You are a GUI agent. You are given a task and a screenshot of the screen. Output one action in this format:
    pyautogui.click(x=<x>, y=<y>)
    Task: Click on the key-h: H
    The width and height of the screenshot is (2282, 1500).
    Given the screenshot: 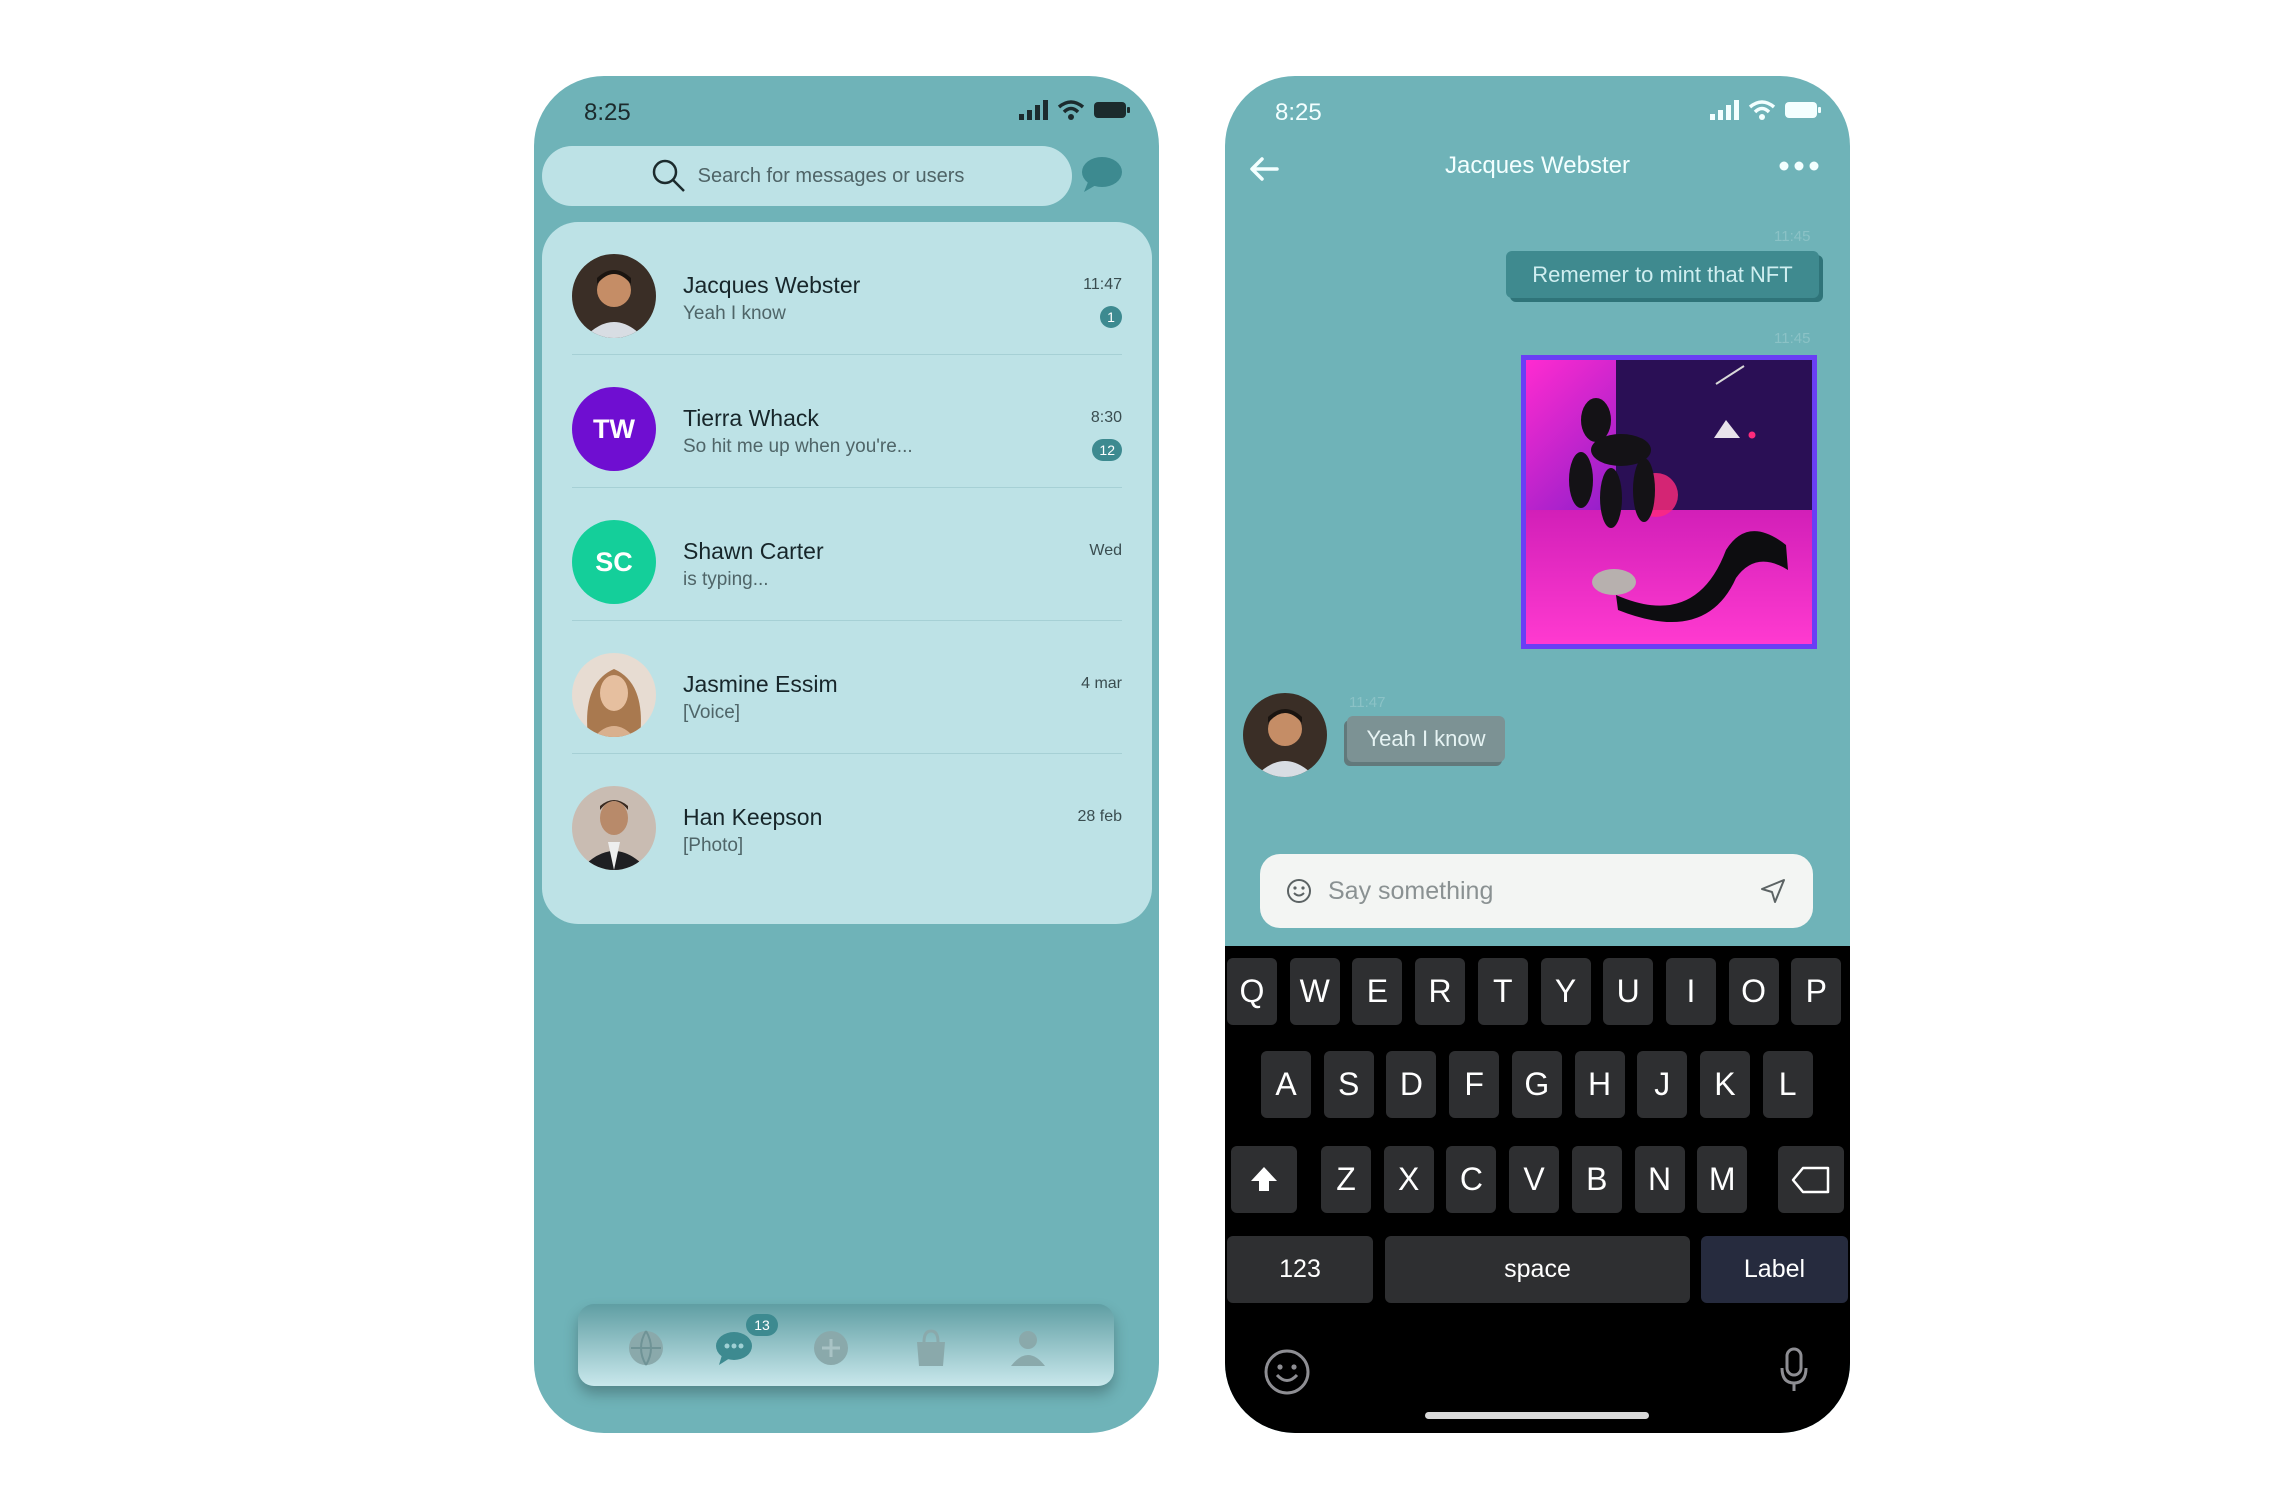 What is the action you would take?
    pyautogui.click(x=1599, y=1084)
    